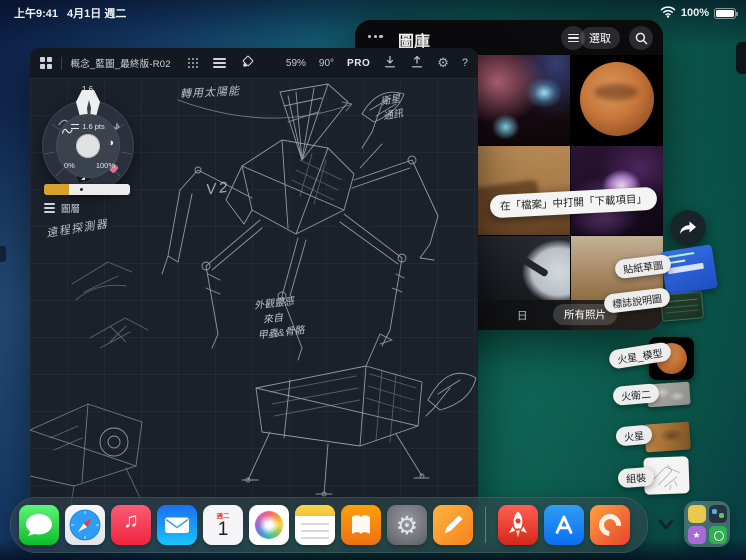 Image resolution: width=746 pixels, height=560 pixels. Describe the element at coordinates (93, 126) in the screenshot. I see `brush-size-label: 1.6 pts` at that location.